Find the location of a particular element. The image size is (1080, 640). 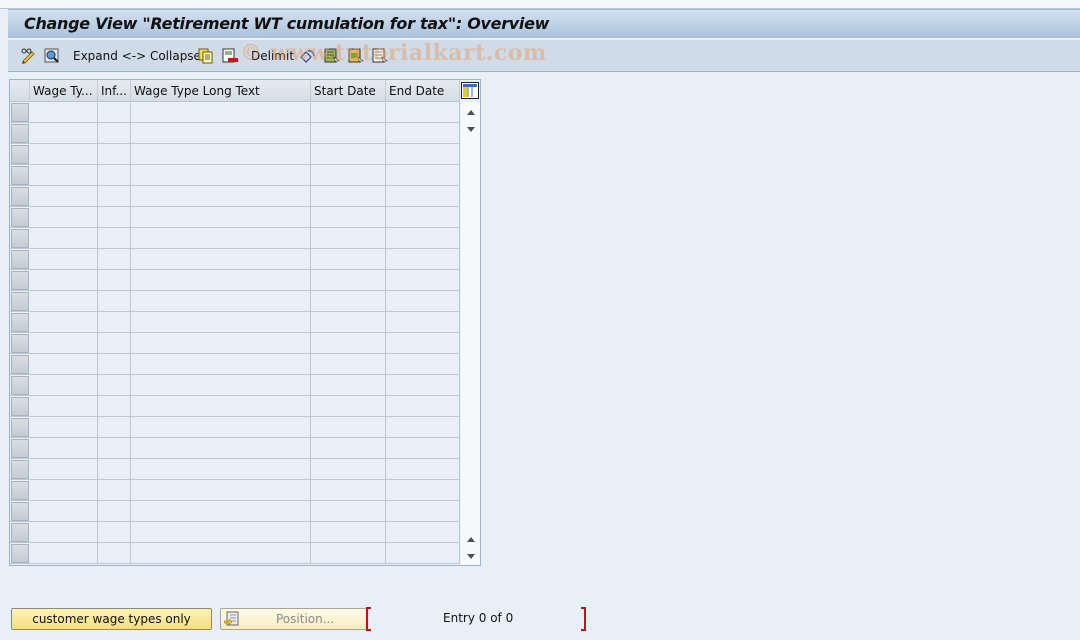

column-header-long-text: Wage Type Long Text is located at coordinates (221, 91).